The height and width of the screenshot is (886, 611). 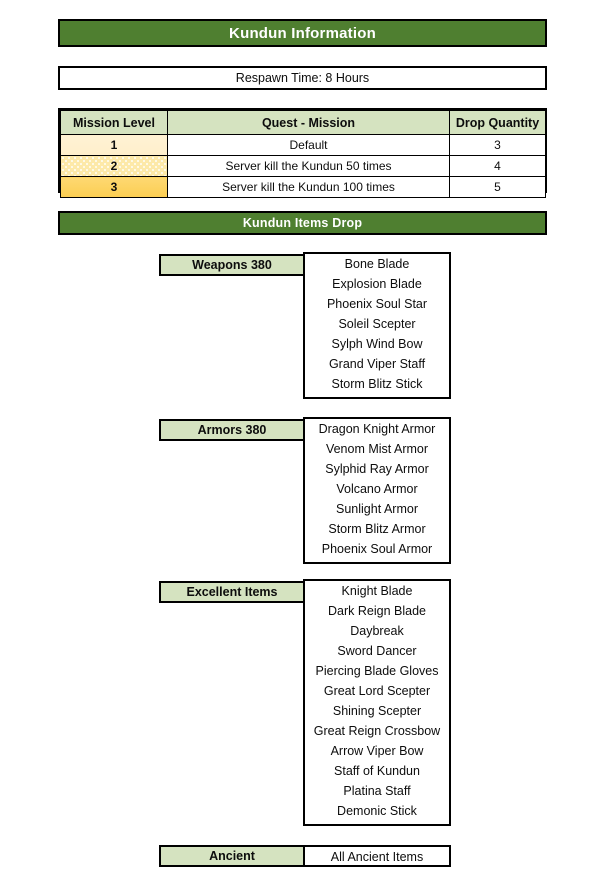 I want to click on category-label-text: Weapons 380, so click(x=232, y=265).